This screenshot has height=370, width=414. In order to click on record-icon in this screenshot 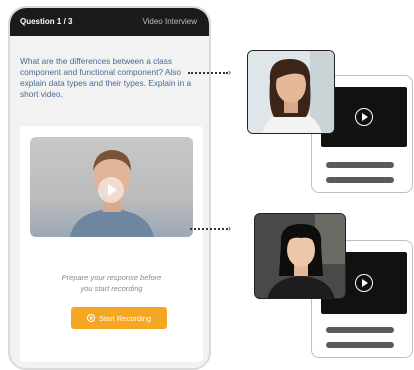, I will do `click(90, 318)`.